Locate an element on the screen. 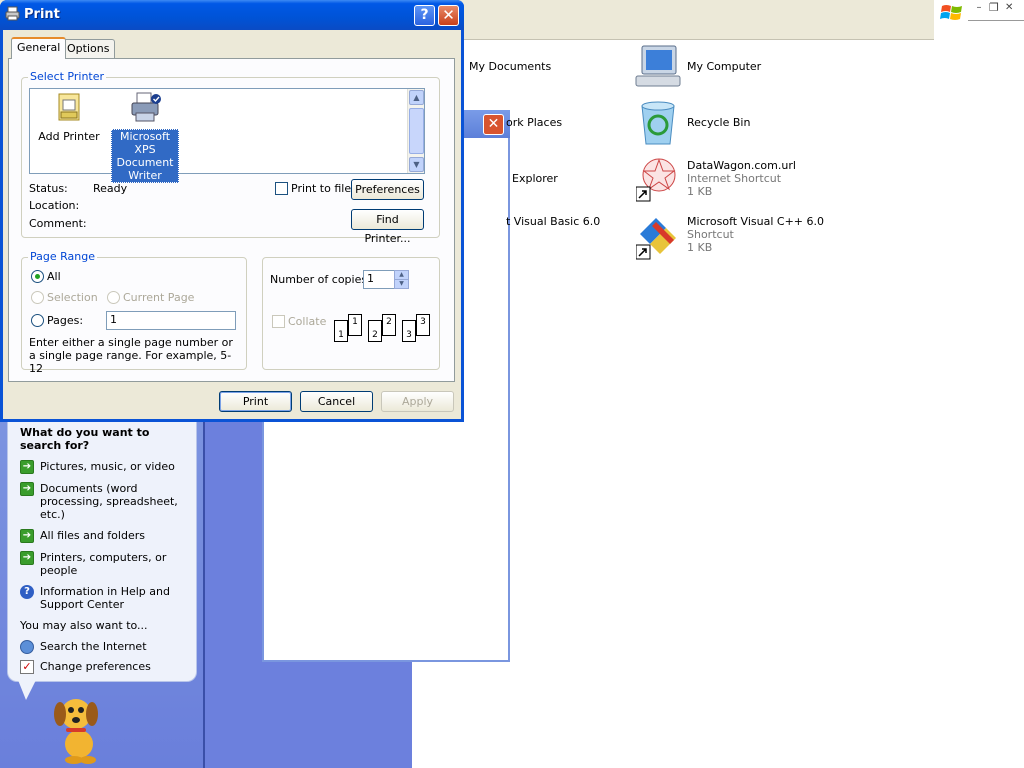 The width and height of the screenshot is (1024, 768). tab-options: Options is located at coordinates (88, 49).